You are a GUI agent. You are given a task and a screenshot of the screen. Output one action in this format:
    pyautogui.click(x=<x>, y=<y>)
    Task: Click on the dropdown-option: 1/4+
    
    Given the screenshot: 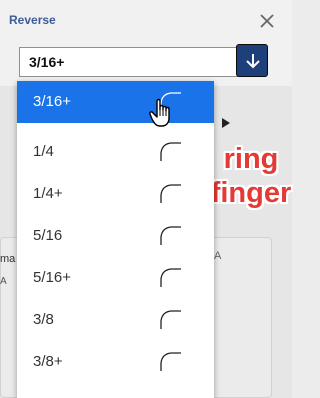 What is the action you would take?
    pyautogui.click(x=115, y=194)
    